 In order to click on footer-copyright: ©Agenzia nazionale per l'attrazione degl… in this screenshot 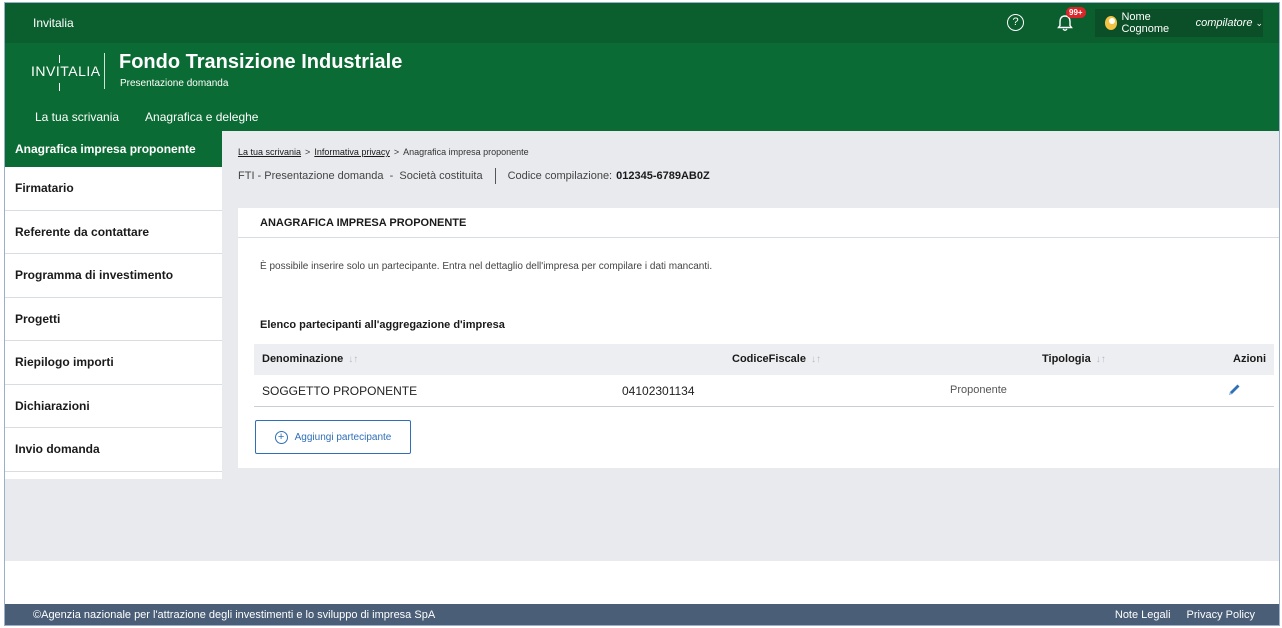, I will do `click(234, 615)`.